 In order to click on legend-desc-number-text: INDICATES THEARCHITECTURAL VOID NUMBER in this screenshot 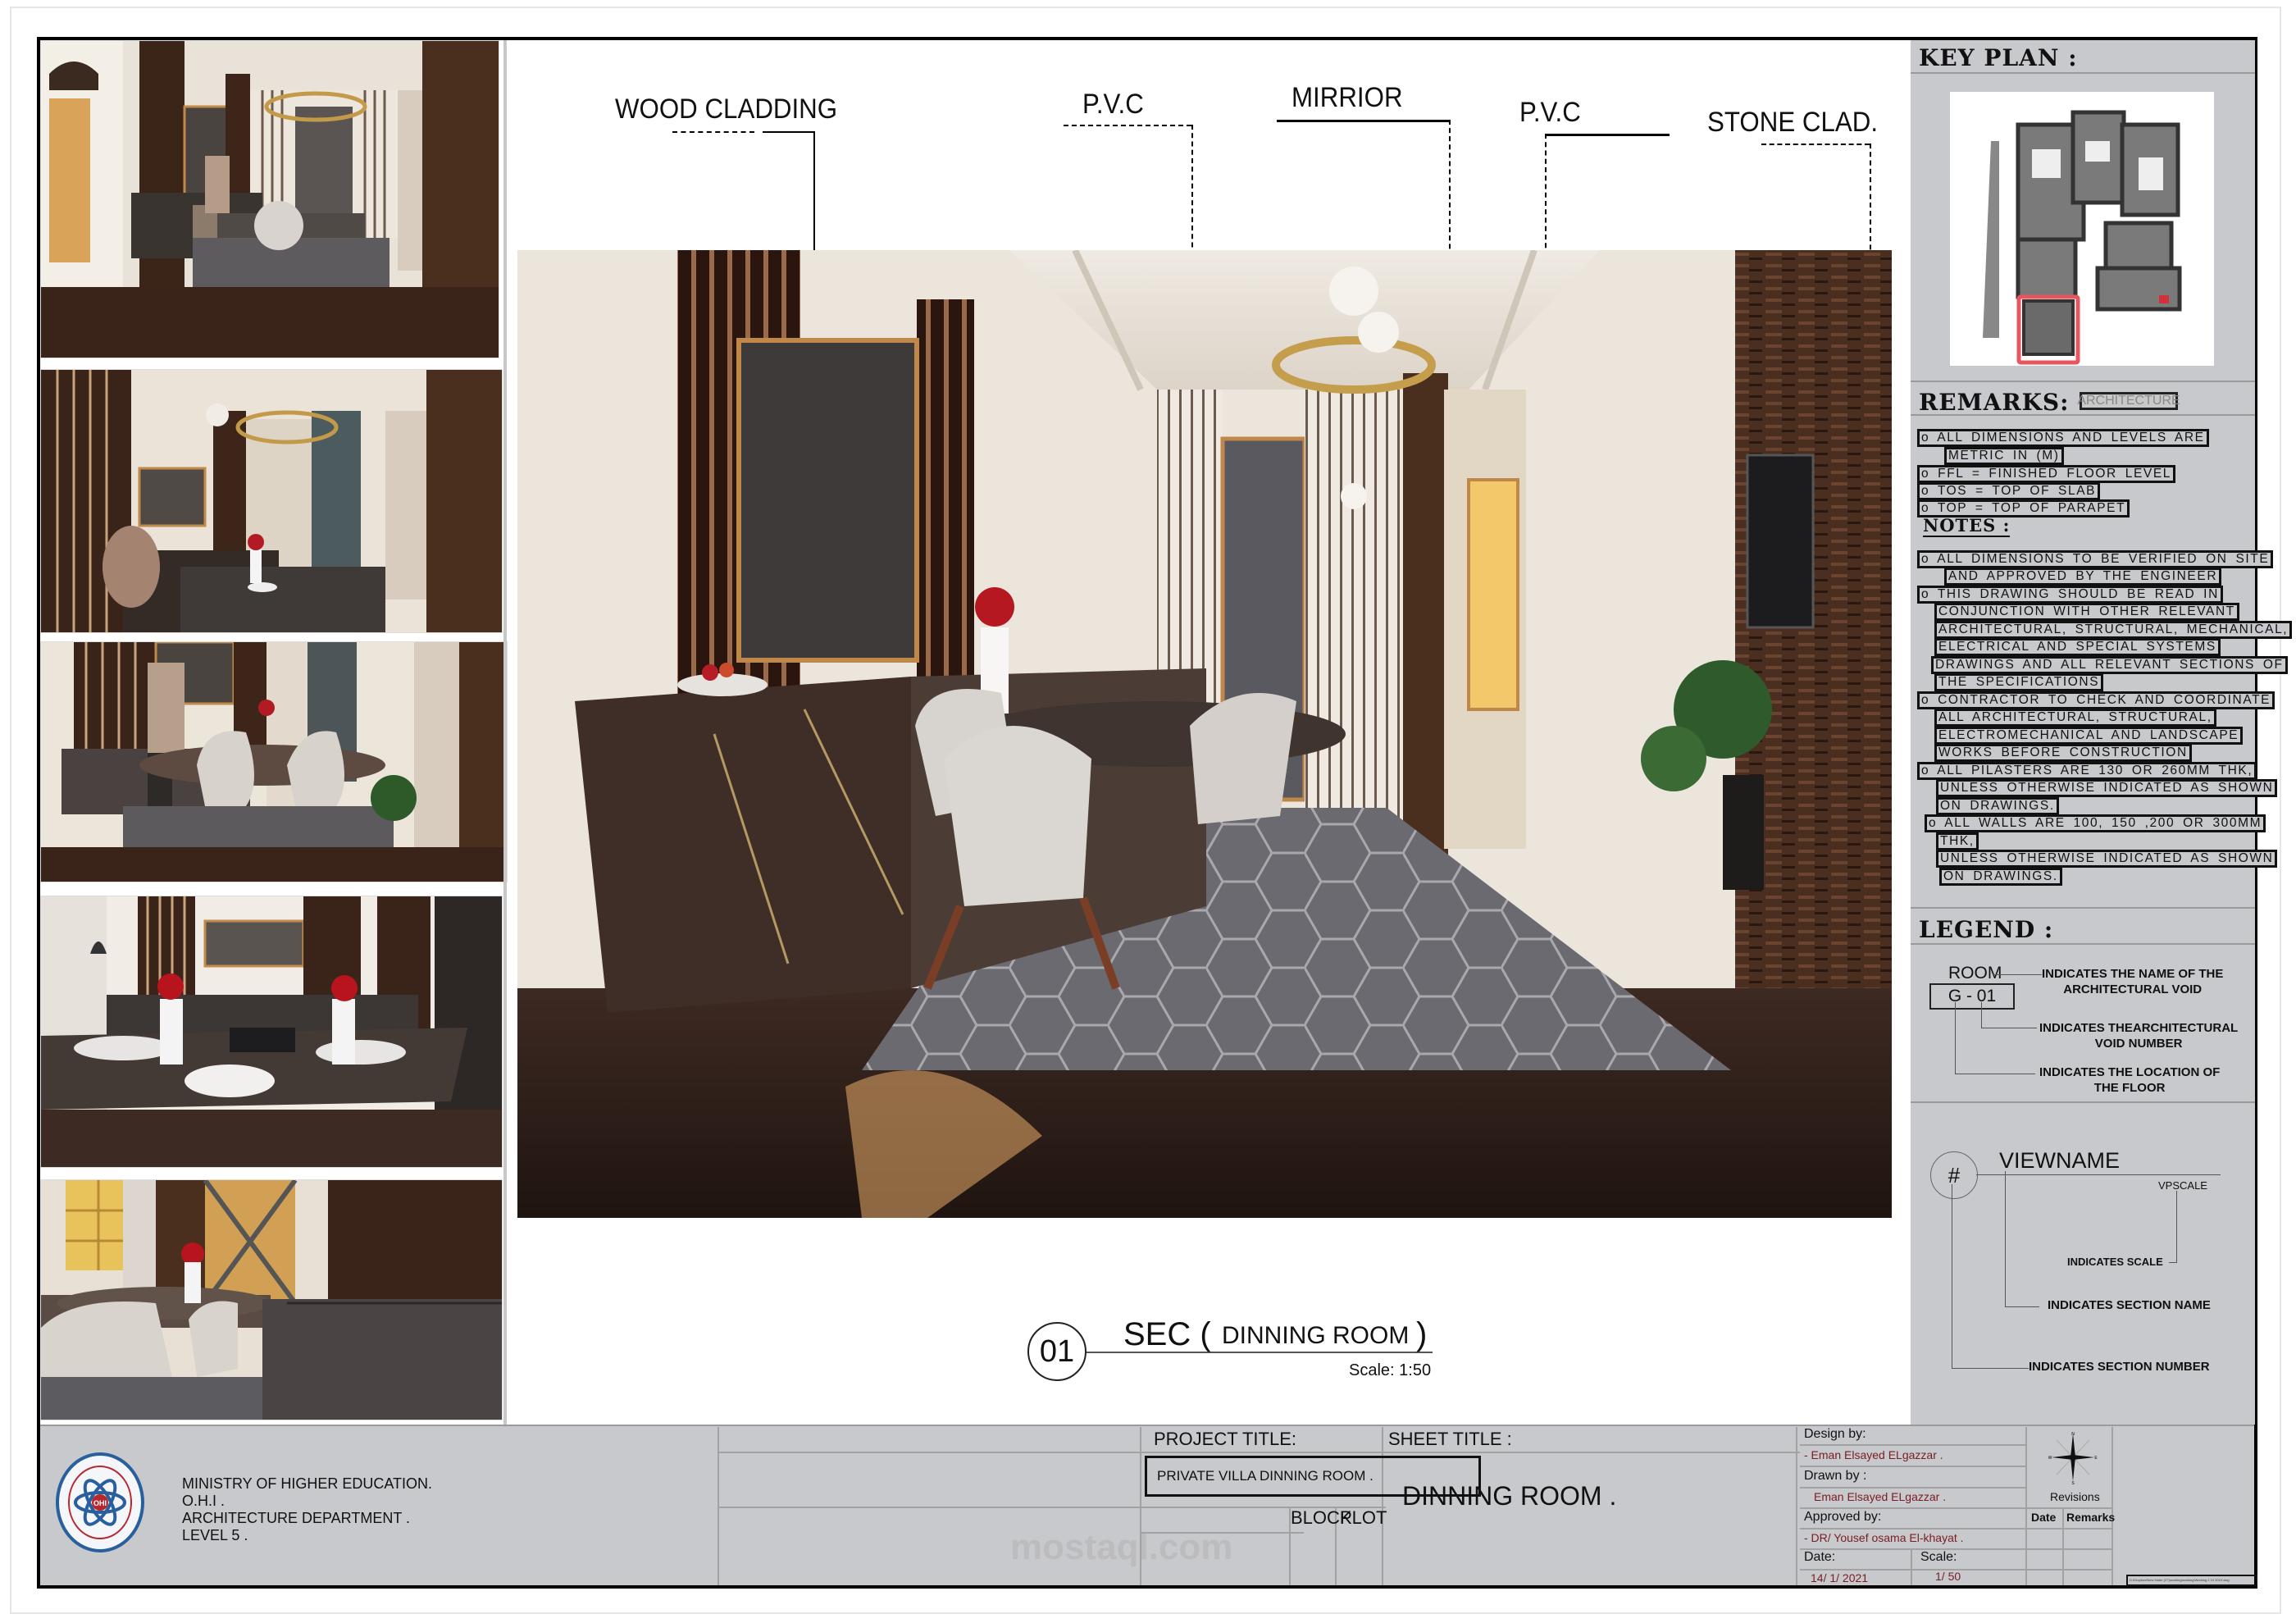, I will do `click(2139, 1036)`.